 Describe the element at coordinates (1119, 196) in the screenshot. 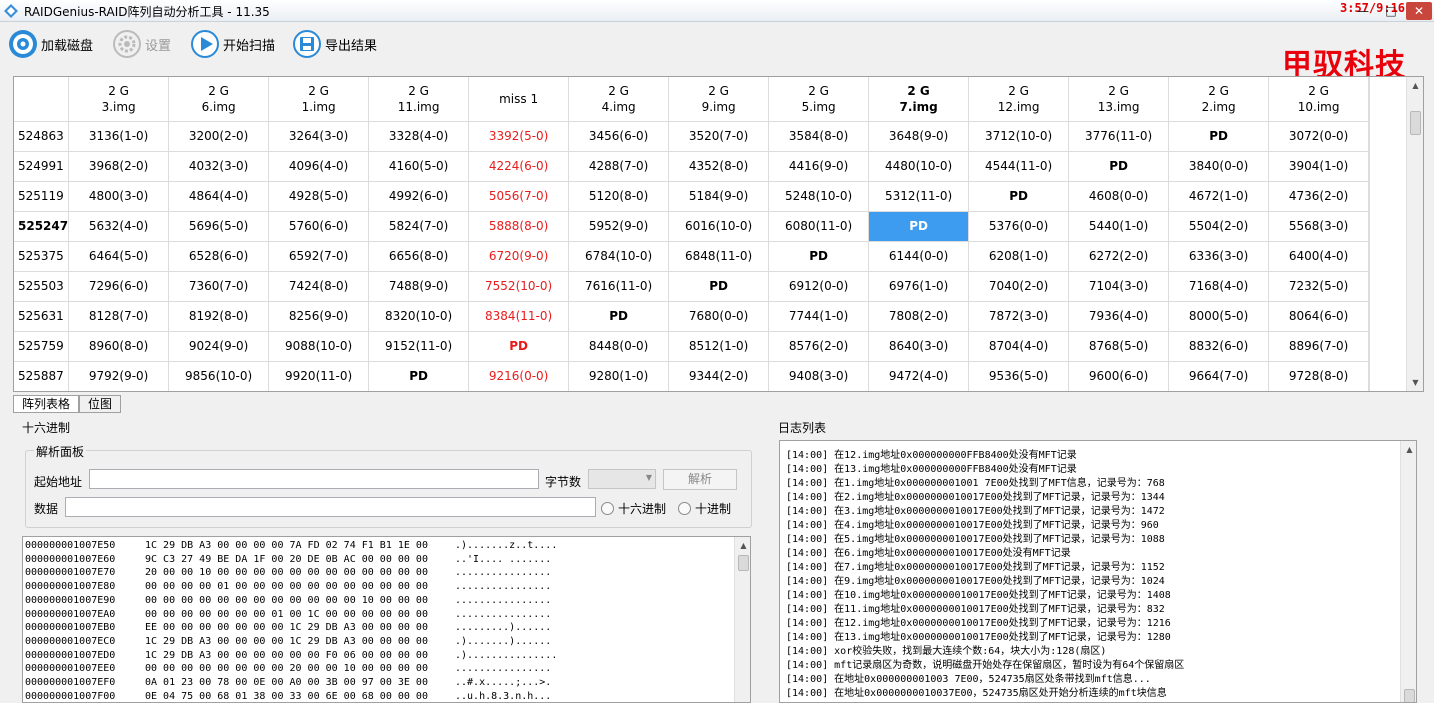

I see `grid-cell: 4608(0-0)` at that location.